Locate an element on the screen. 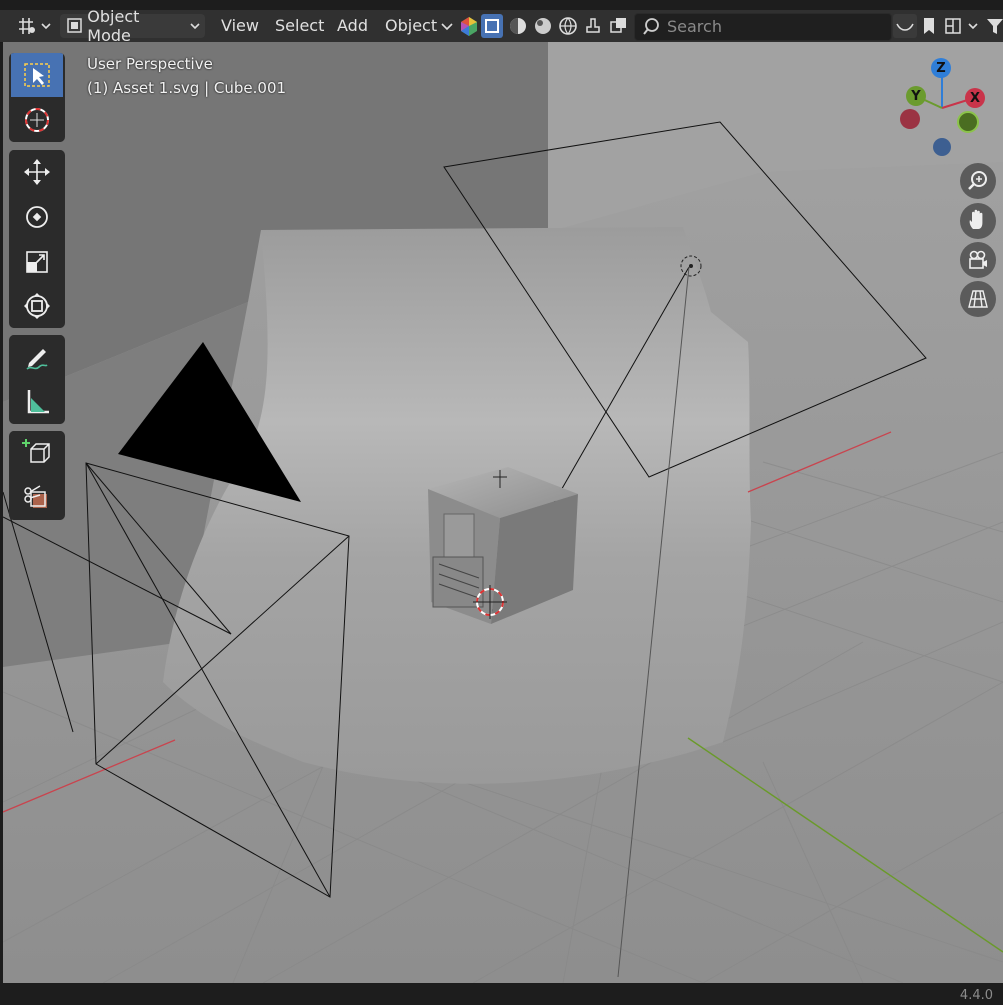 Image resolution: width=1003 pixels, height=1005 pixels. toolbar-group-select is located at coordinates (37, 97).